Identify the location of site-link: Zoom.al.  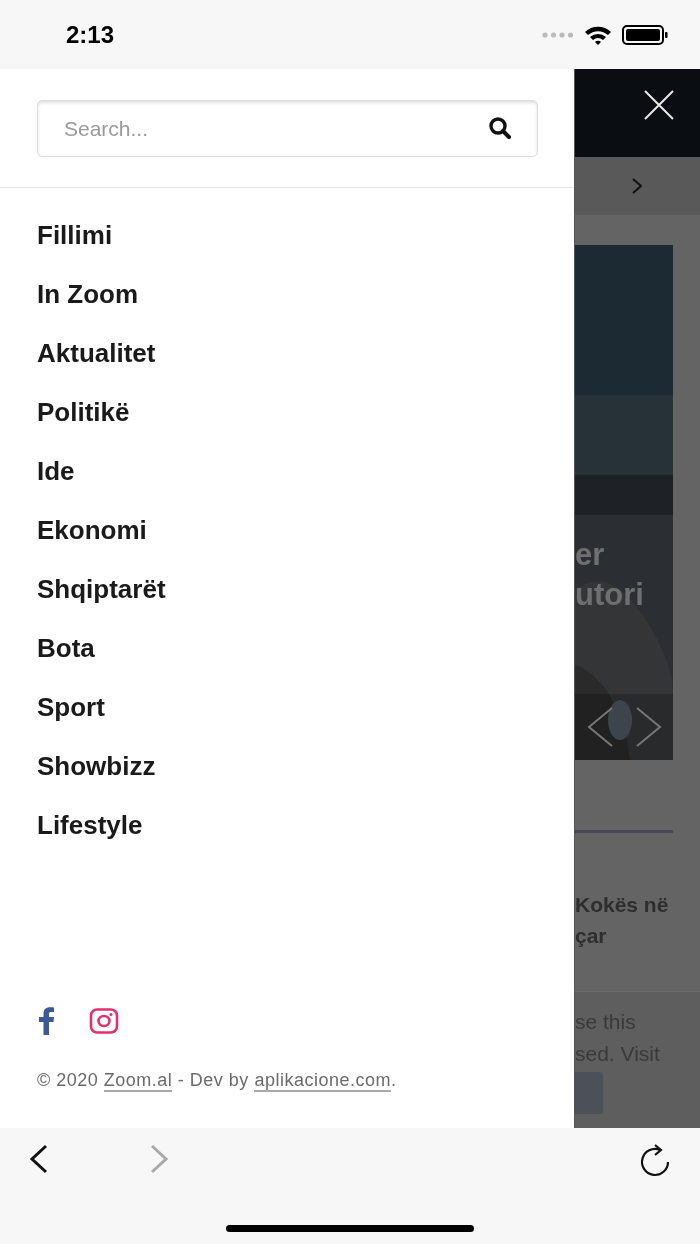
(138, 1081).